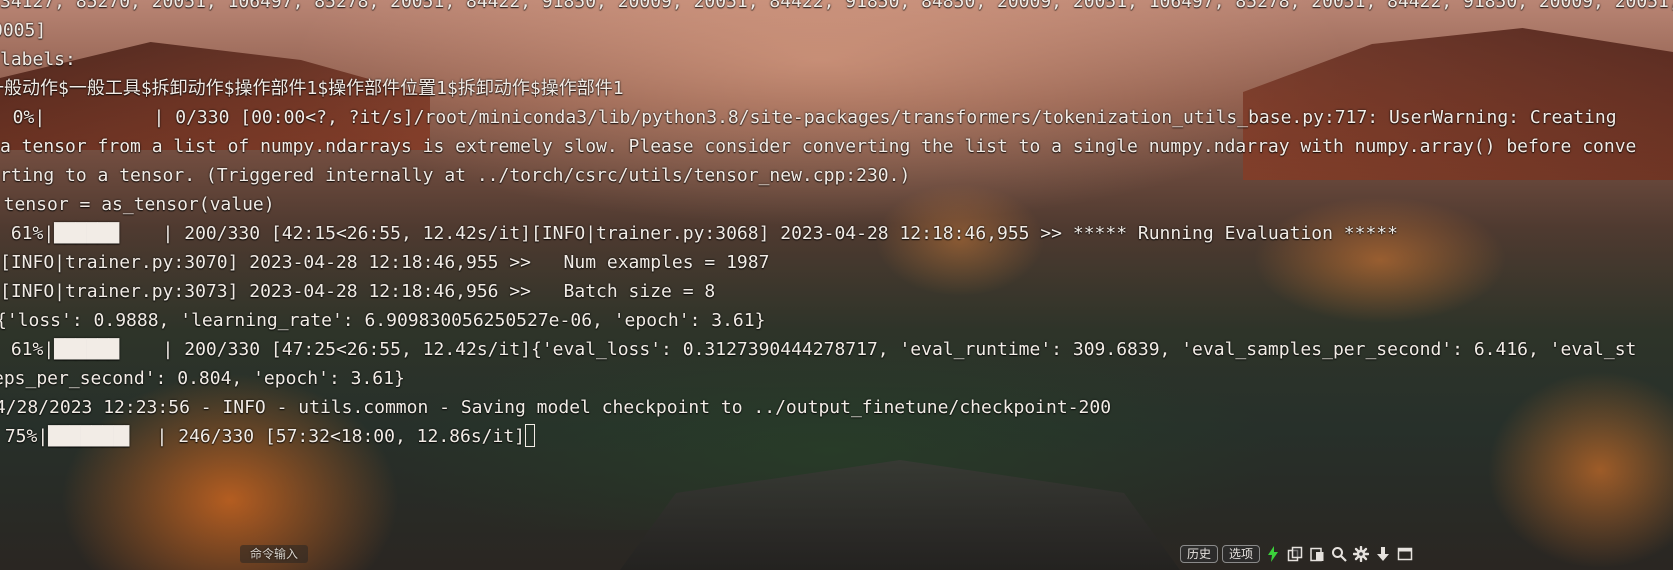 Image resolution: width=1673 pixels, height=570 pixels. What do you see at coordinates (1273, 554) in the screenshot?
I see `lightning-icon` at bounding box center [1273, 554].